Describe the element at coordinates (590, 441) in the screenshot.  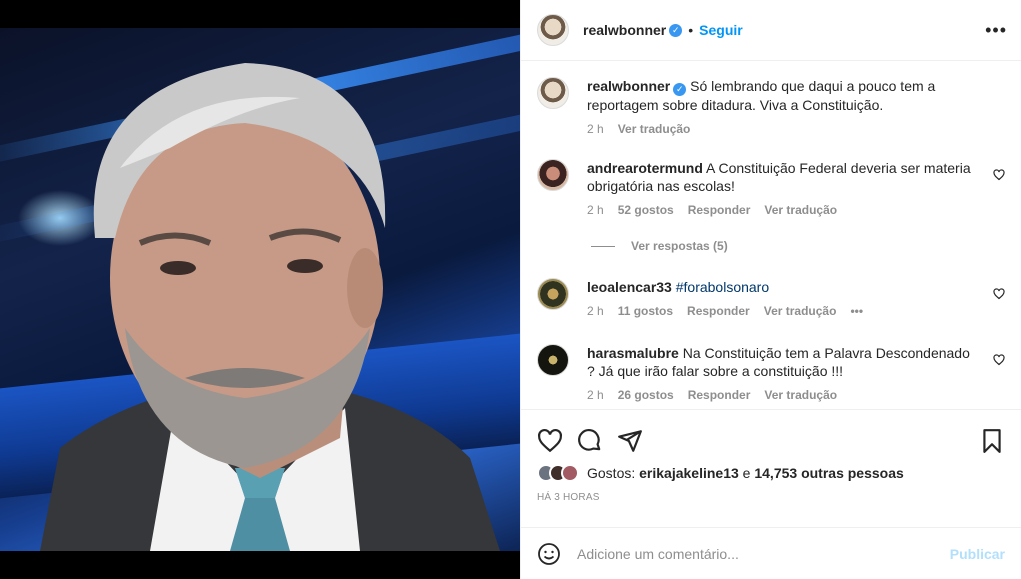
I see `comment-bubble-icon` at that location.